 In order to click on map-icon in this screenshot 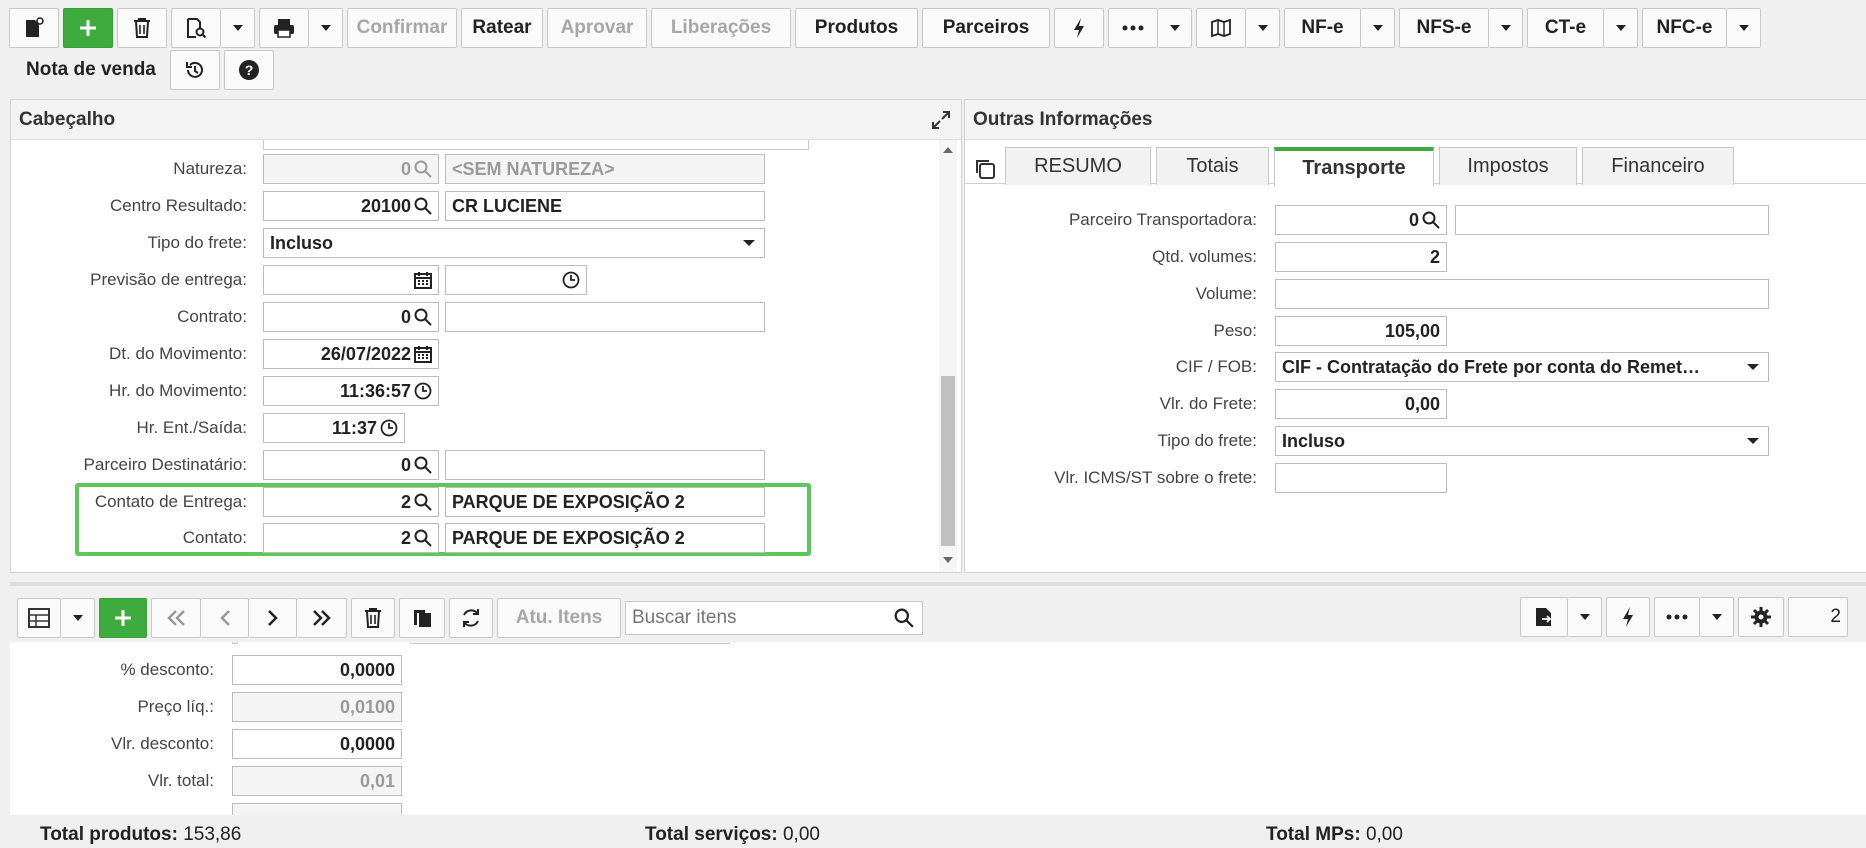, I will do `click(1221, 27)`.